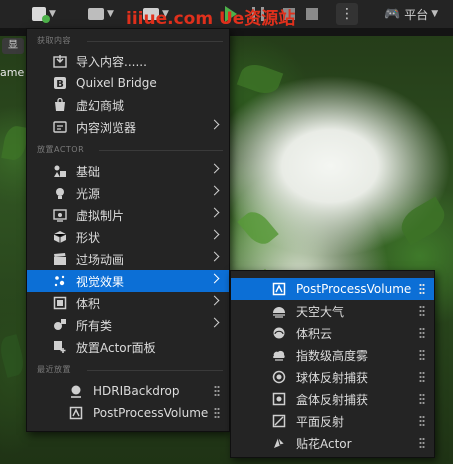 The width and height of the screenshot is (453, 464). I want to click on menu-item-content-browser: 内容浏览器, so click(128, 127).